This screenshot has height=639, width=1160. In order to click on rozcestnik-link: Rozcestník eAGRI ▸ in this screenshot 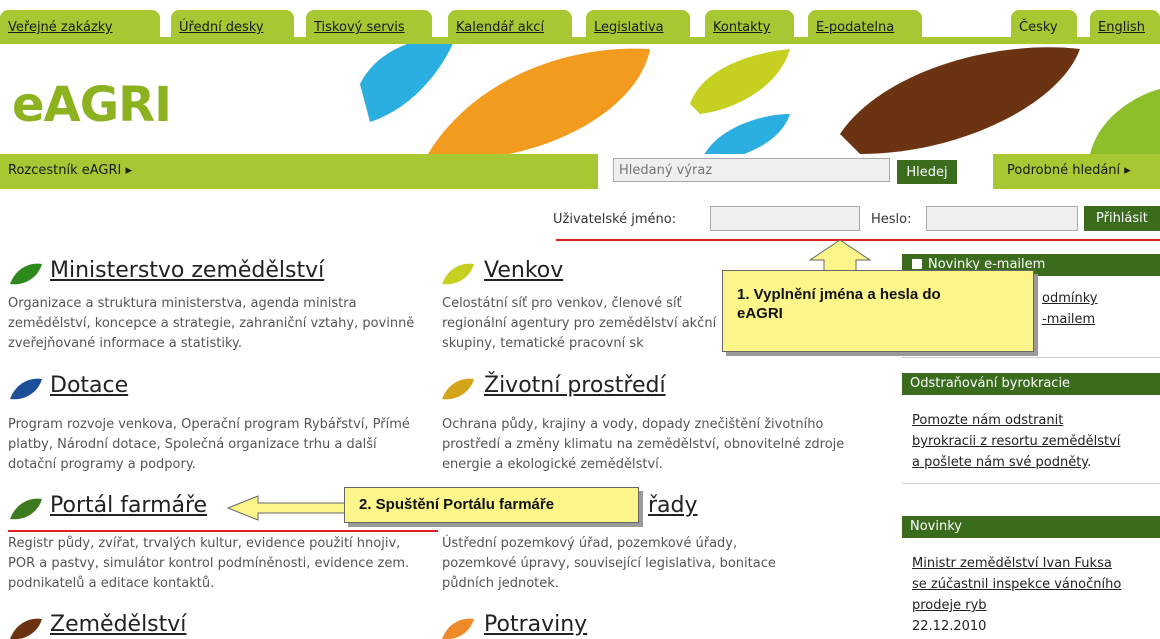, I will do `click(70, 170)`.